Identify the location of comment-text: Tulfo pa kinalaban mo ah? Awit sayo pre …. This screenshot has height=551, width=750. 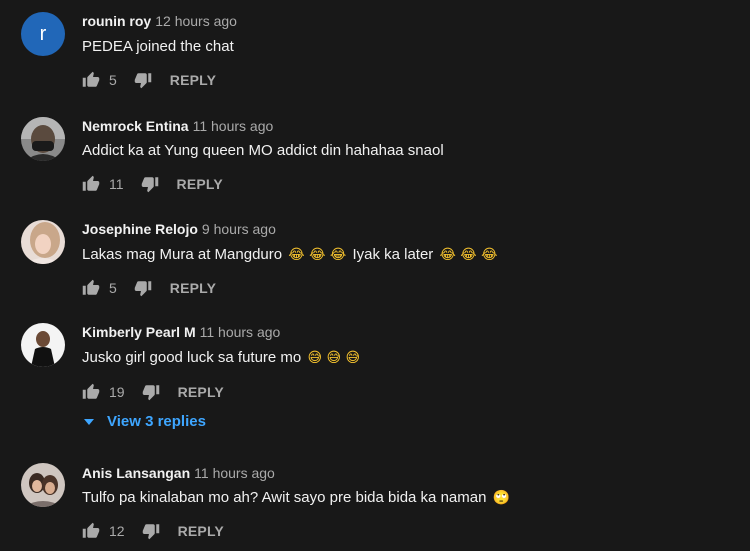
(297, 497).